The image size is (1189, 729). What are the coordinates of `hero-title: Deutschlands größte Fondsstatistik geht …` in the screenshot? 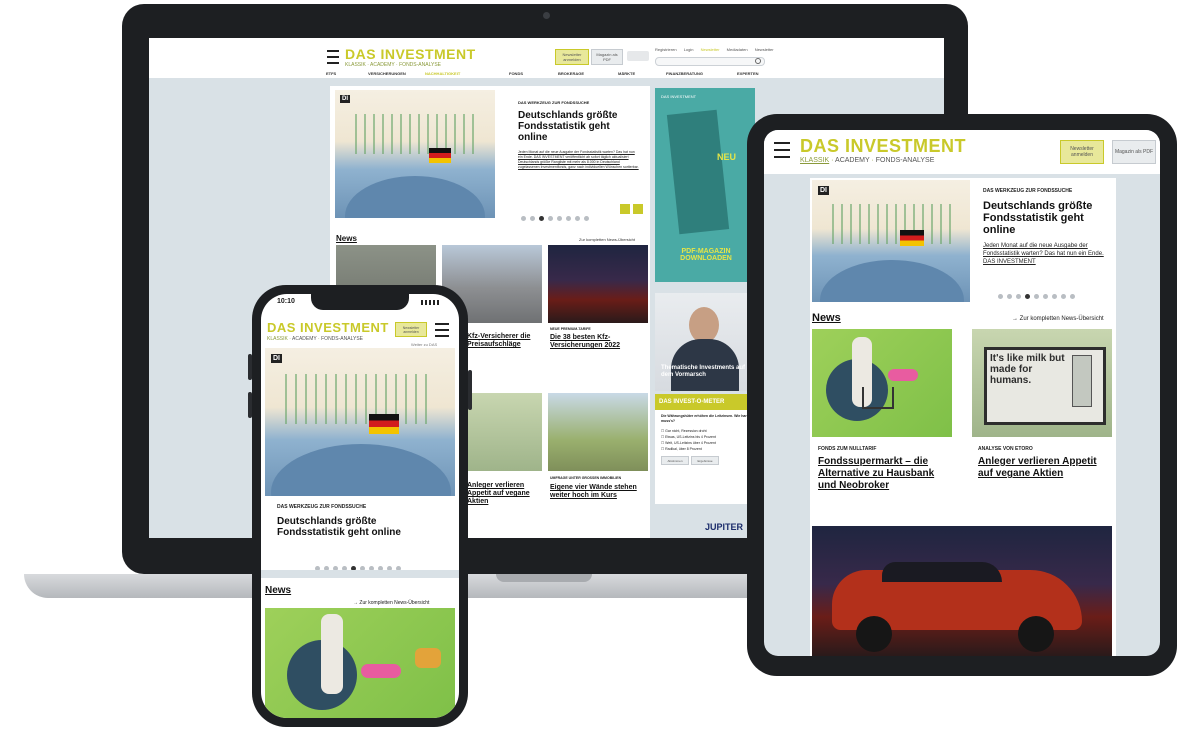 It's located at (577, 126).